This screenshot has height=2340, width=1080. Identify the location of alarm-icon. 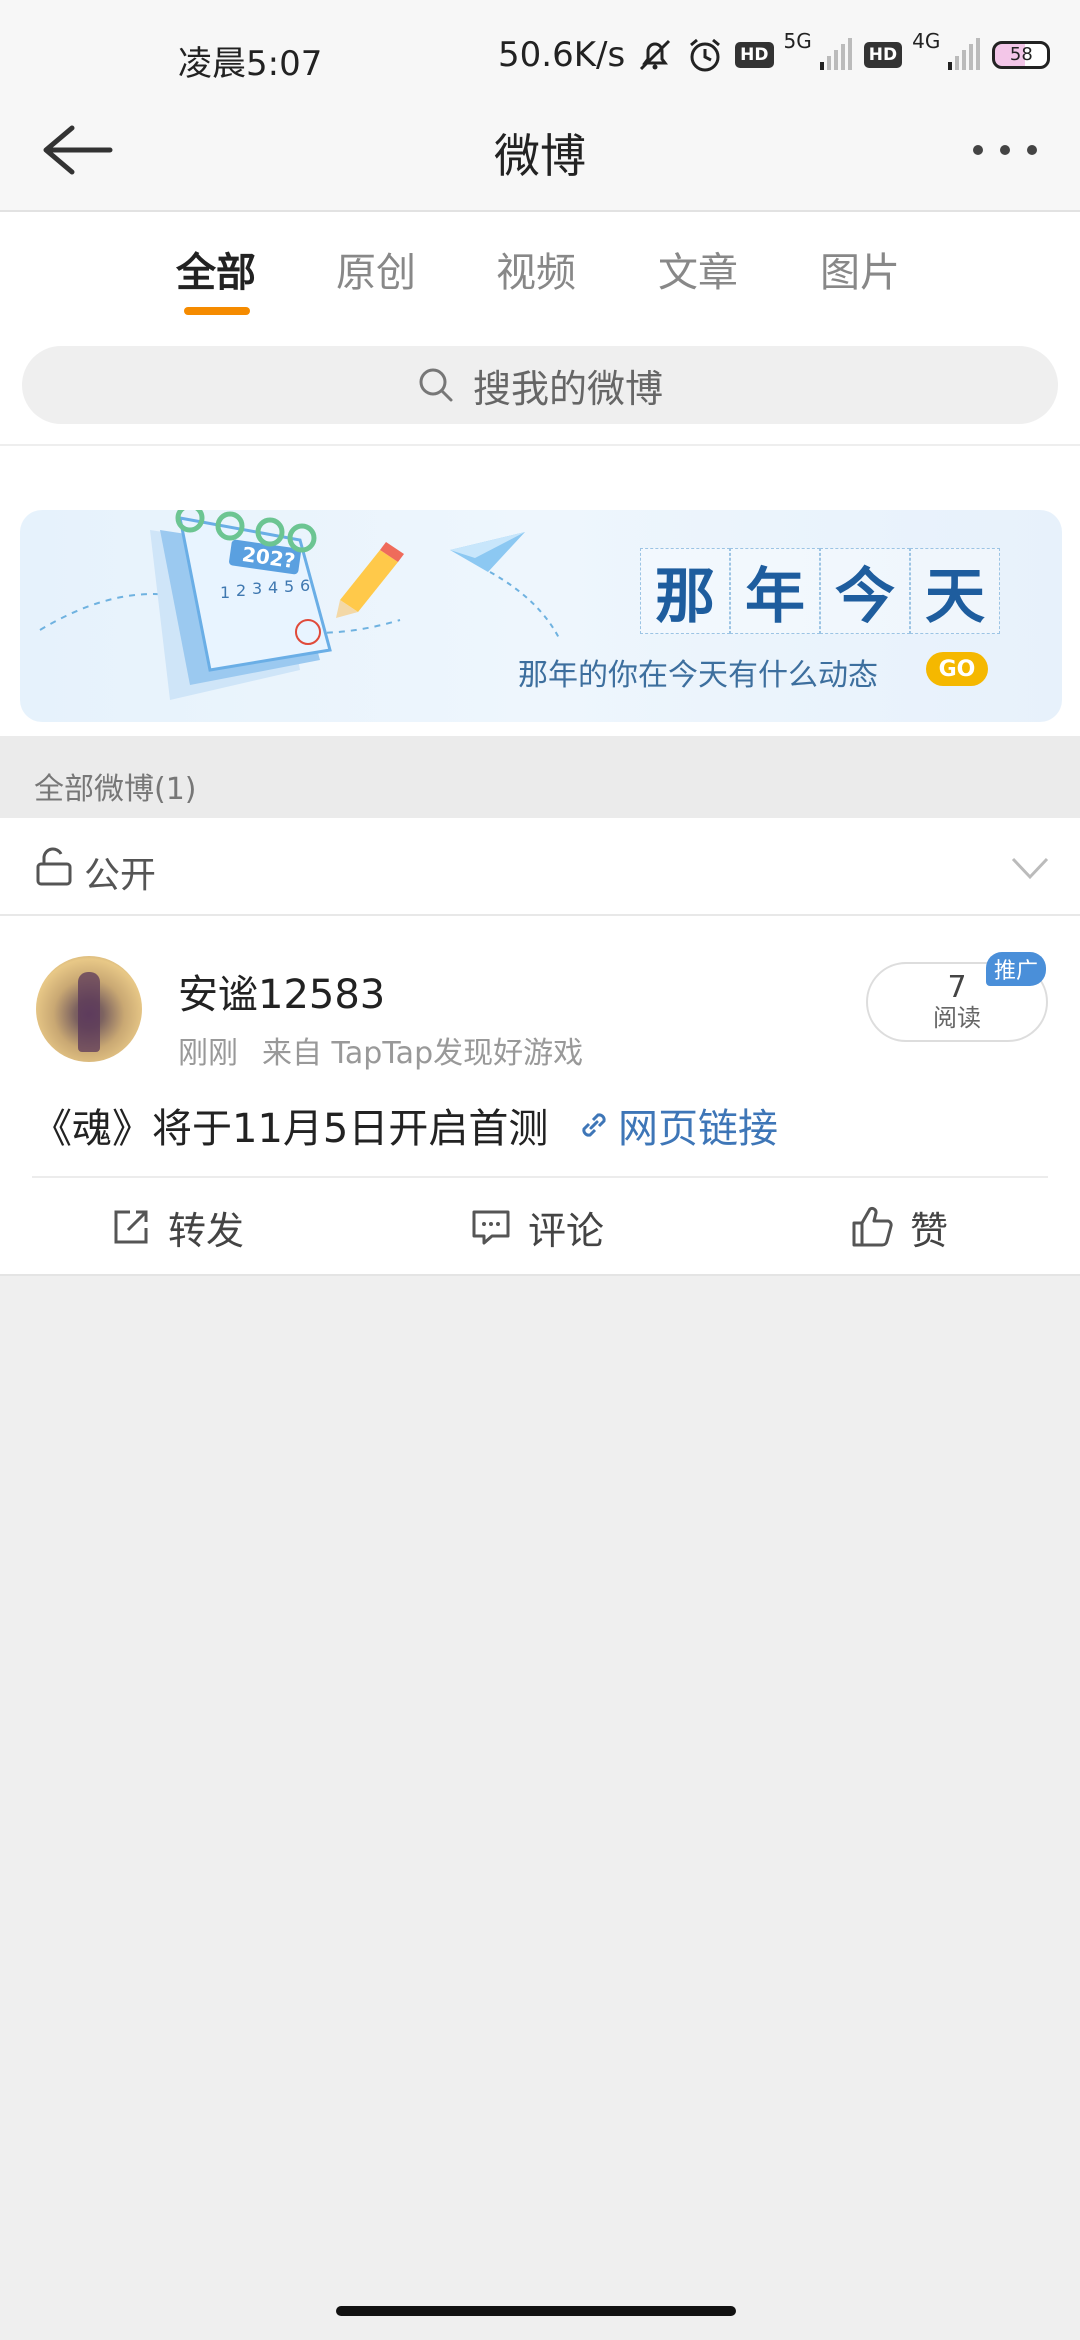
(705, 55).